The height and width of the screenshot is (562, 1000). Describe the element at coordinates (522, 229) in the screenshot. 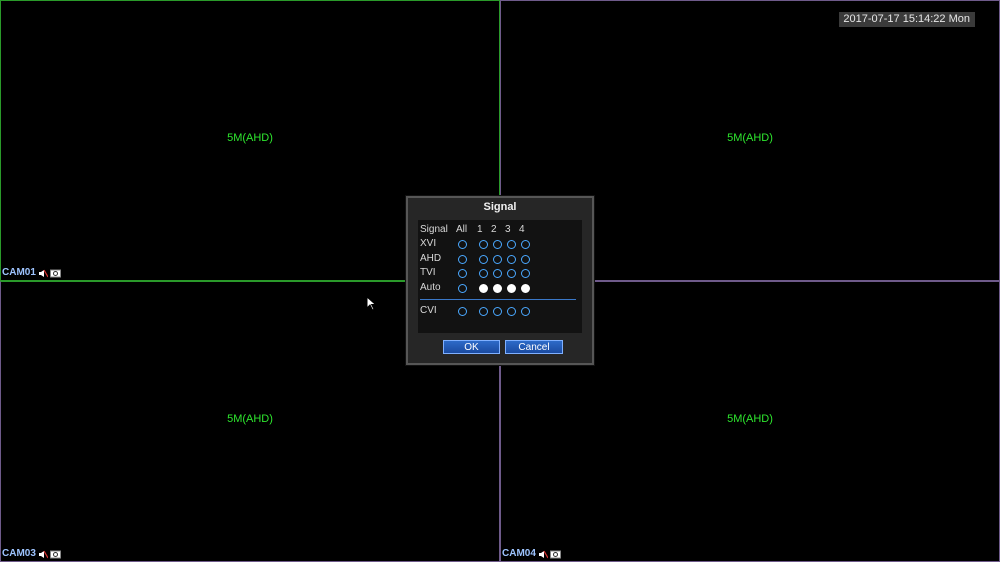

I see `column-header-4: 4` at that location.